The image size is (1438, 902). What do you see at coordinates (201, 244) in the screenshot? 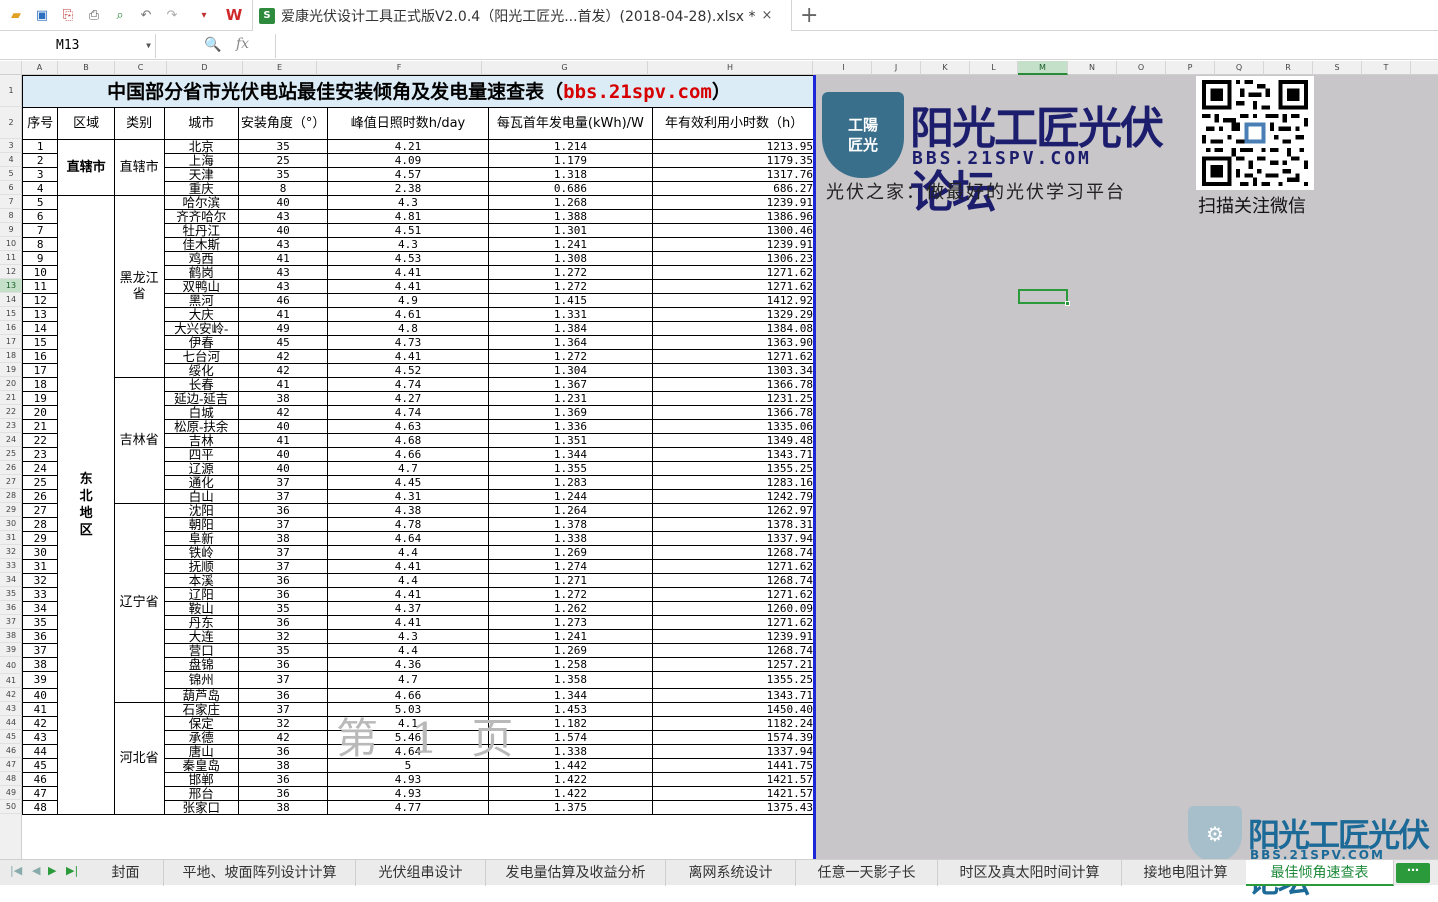
I see `city-cell: 佳木斯` at bounding box center [201, 244].